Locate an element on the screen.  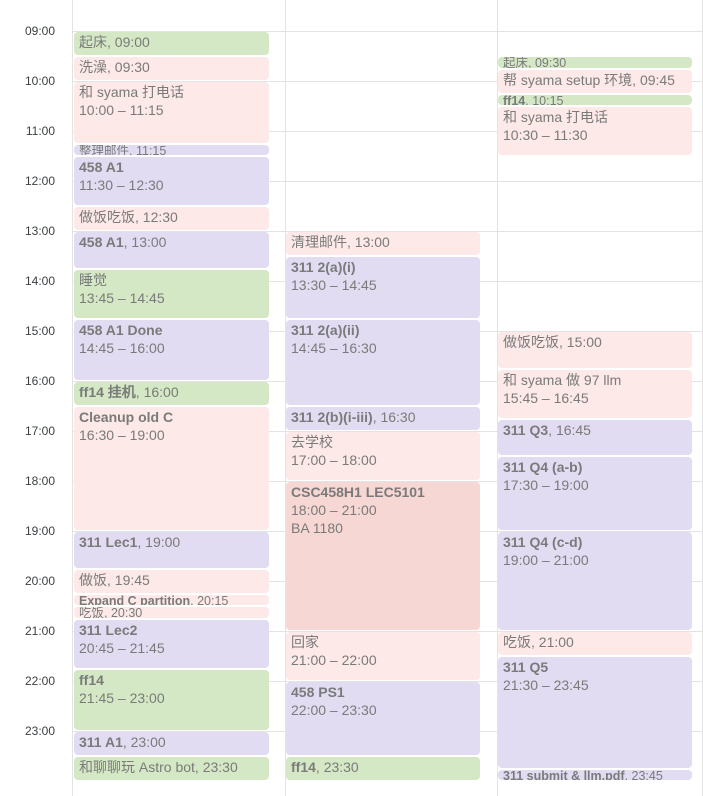
event-time: 20:30 is located at coordinates (126, 612).